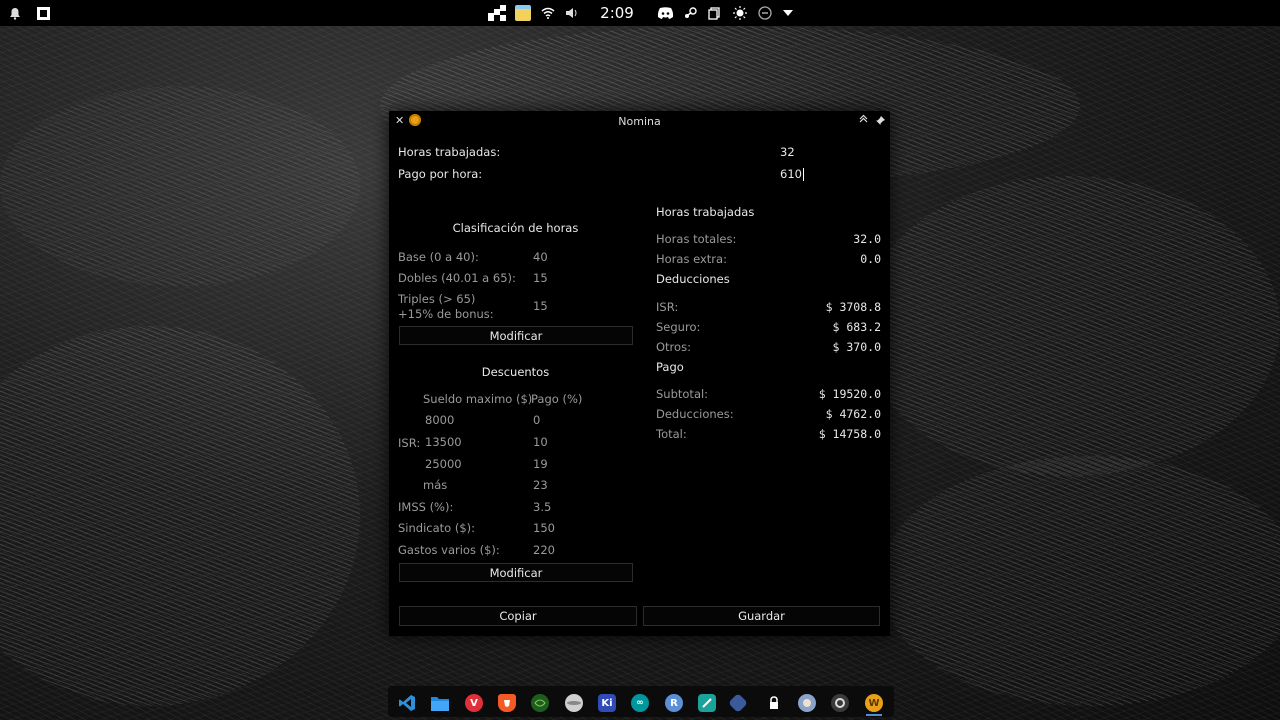 This screenshot has height=720, width=1280. I want to click on guardar-button: Guardar, so click(761, 616).